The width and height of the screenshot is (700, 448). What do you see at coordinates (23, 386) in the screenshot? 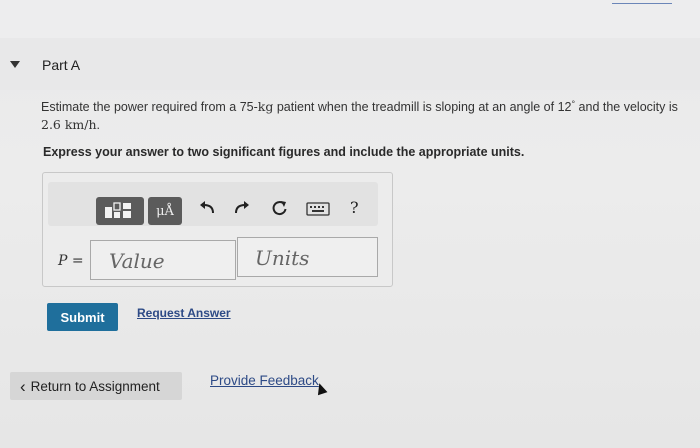
I see `chevron-left-icon: ‹` at bounding box center [23, 386].